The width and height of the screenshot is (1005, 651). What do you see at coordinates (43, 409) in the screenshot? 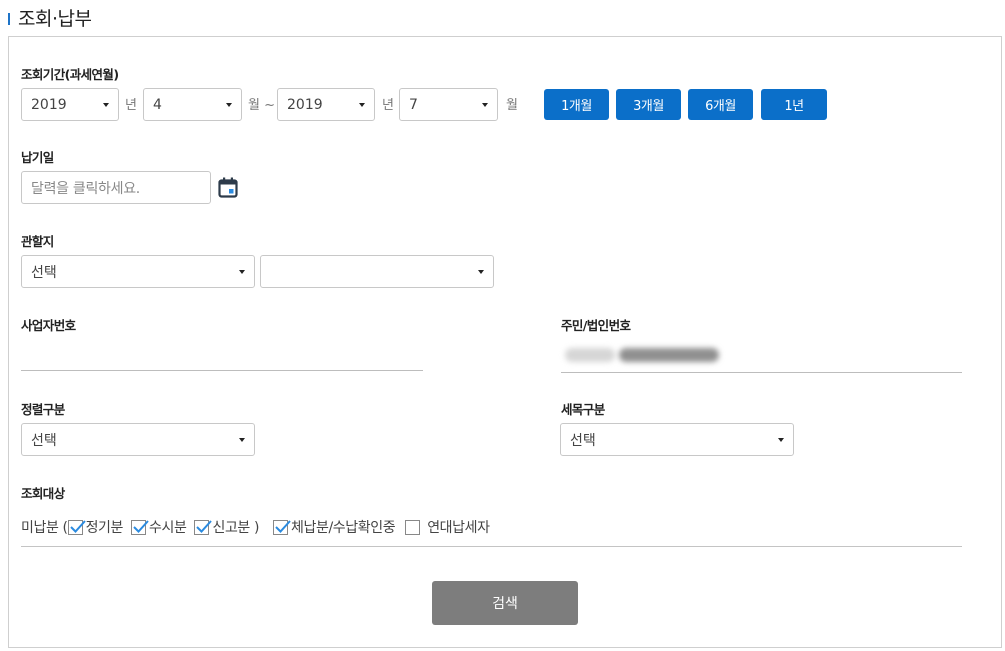
I see `assessment-type-label: 정렬구분` at bounding box center [43, 409].